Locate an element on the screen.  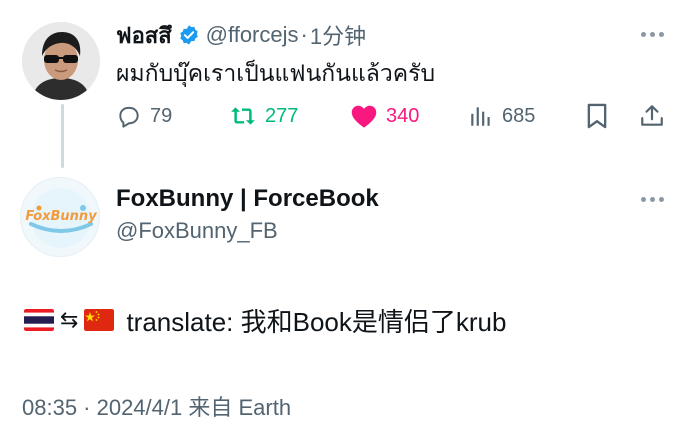
reply-count: 79 is located at coordinates (161, 115).